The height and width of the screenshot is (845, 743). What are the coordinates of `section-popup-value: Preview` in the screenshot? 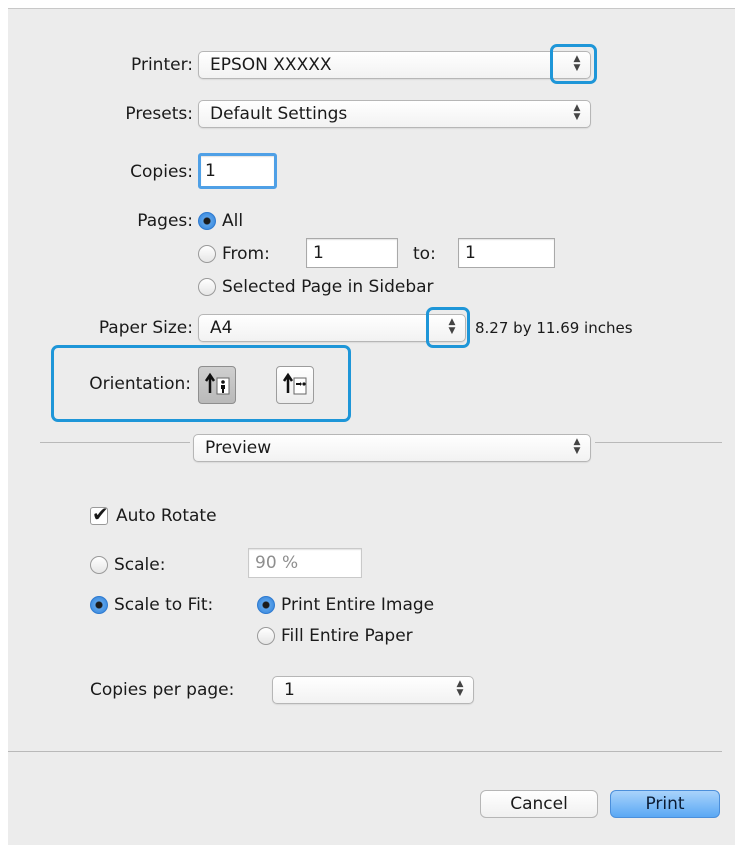 It's located at (238, 448).